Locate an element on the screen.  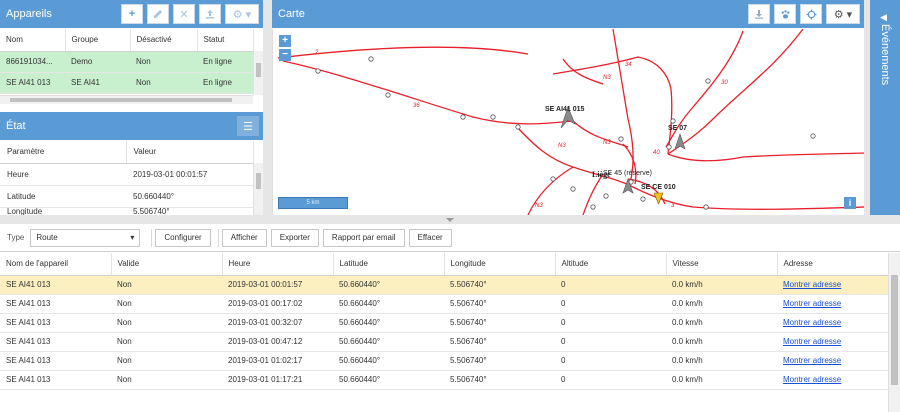
column-header: Heure is located at coordinates (278, 264).